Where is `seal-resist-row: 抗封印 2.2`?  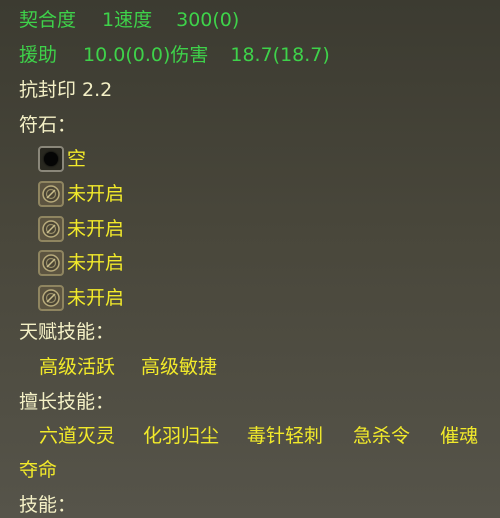 seal-resist-row: 抗封印 2.2 is located at coordinates (66, 90).